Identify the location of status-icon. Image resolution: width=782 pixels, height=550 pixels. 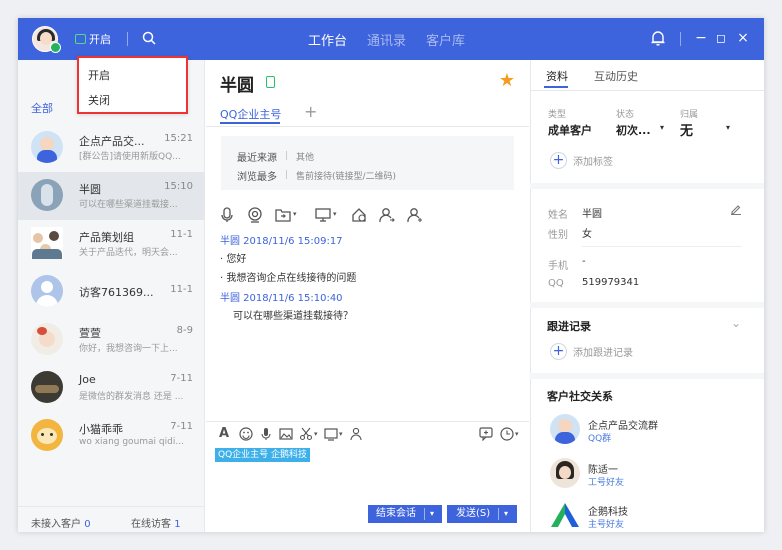
(80, 39).